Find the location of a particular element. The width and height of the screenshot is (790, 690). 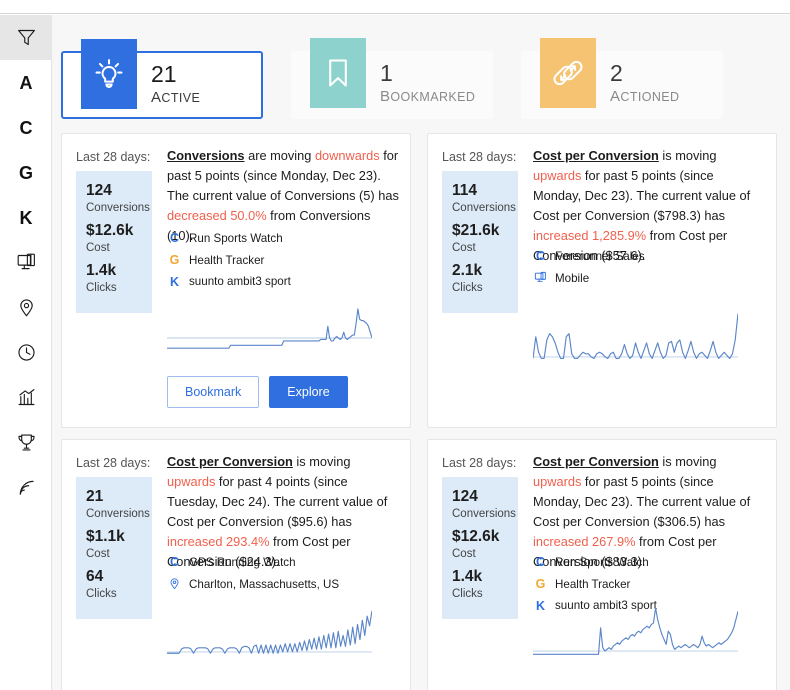

narrative-verb: is moving is located at coordinates (687, 155).